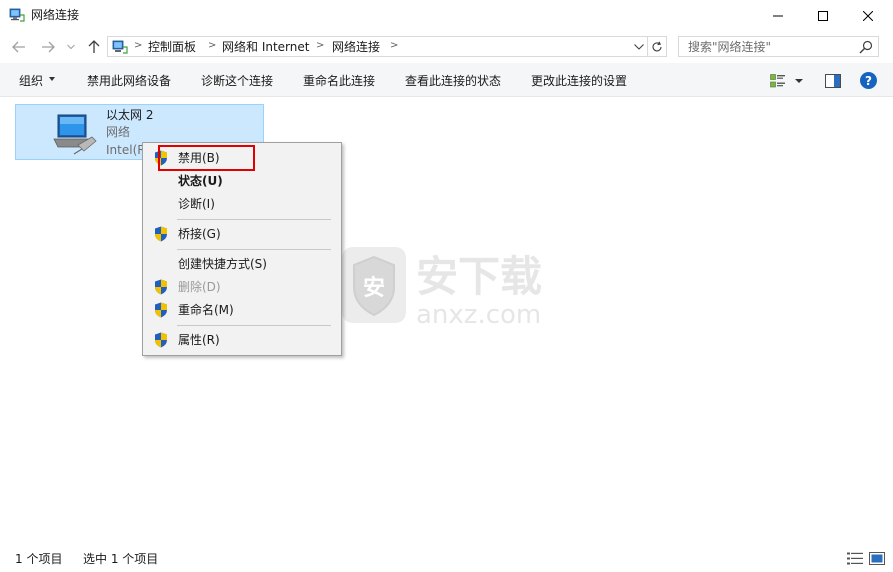 The image size is (893, 572). Describe the element at coordinates (242, 310) in the screenshot. I see `menu-item-rename: 重命名(M)` at that location.